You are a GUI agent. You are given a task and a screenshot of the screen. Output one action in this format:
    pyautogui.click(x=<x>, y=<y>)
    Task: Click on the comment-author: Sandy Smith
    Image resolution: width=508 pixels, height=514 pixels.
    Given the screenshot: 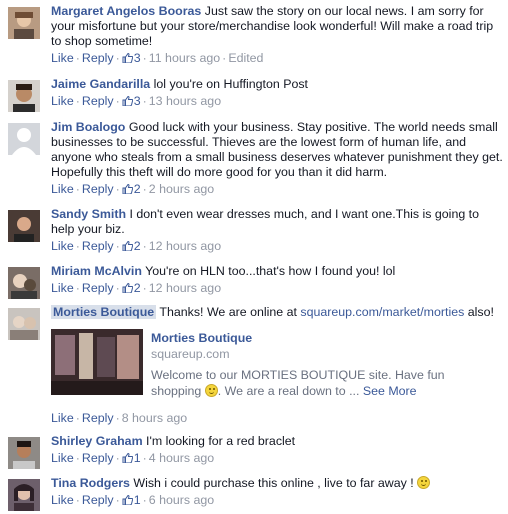 What is the action you would take?
    pyautogui.click(x=88, y=214)
    